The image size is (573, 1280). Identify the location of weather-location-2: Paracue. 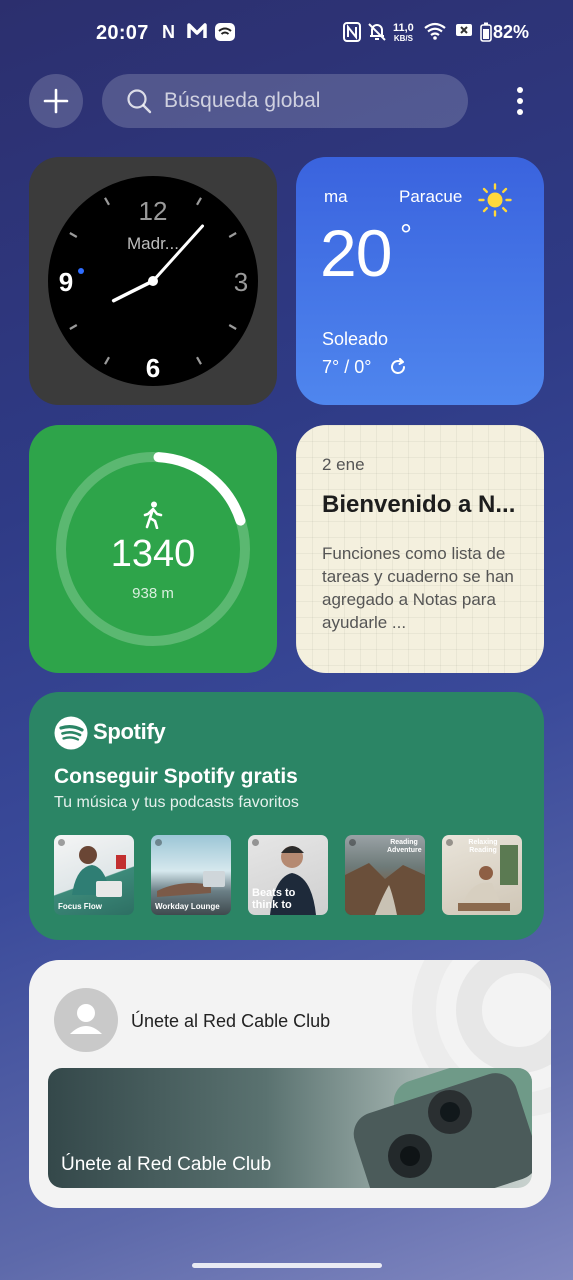
(431, 196).